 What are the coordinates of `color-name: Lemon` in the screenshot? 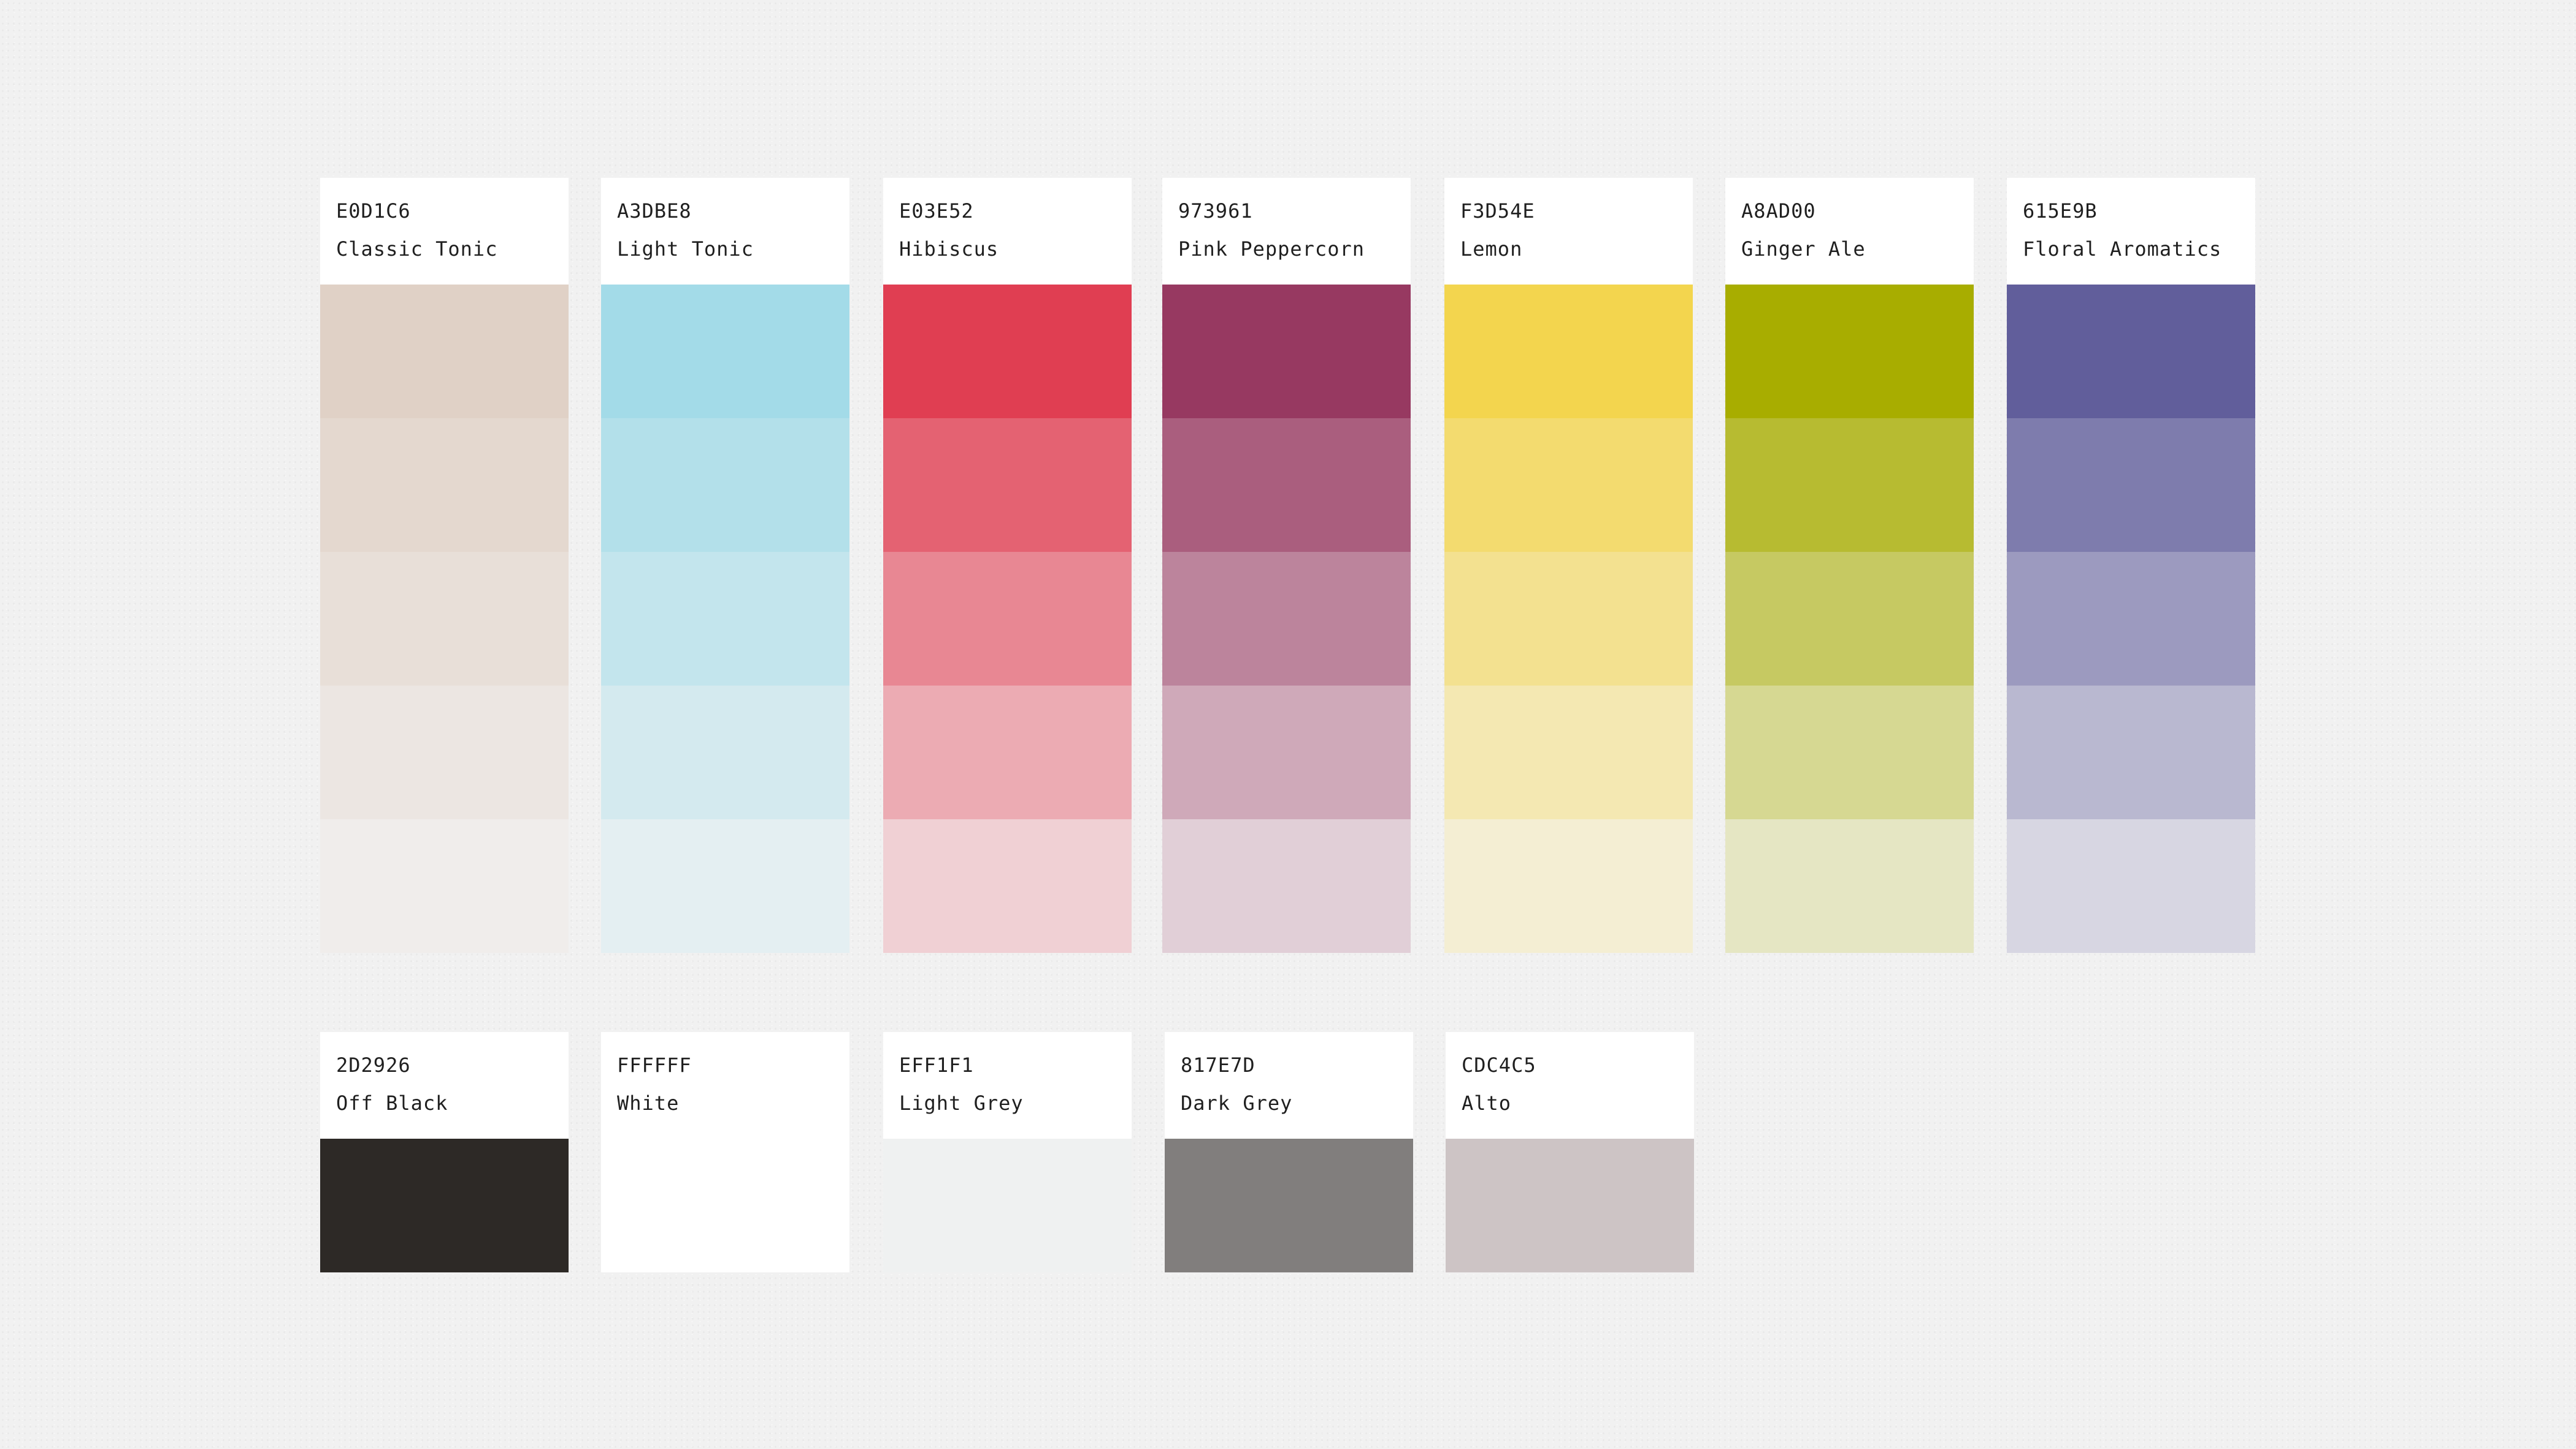 It's located at (1491, 249).